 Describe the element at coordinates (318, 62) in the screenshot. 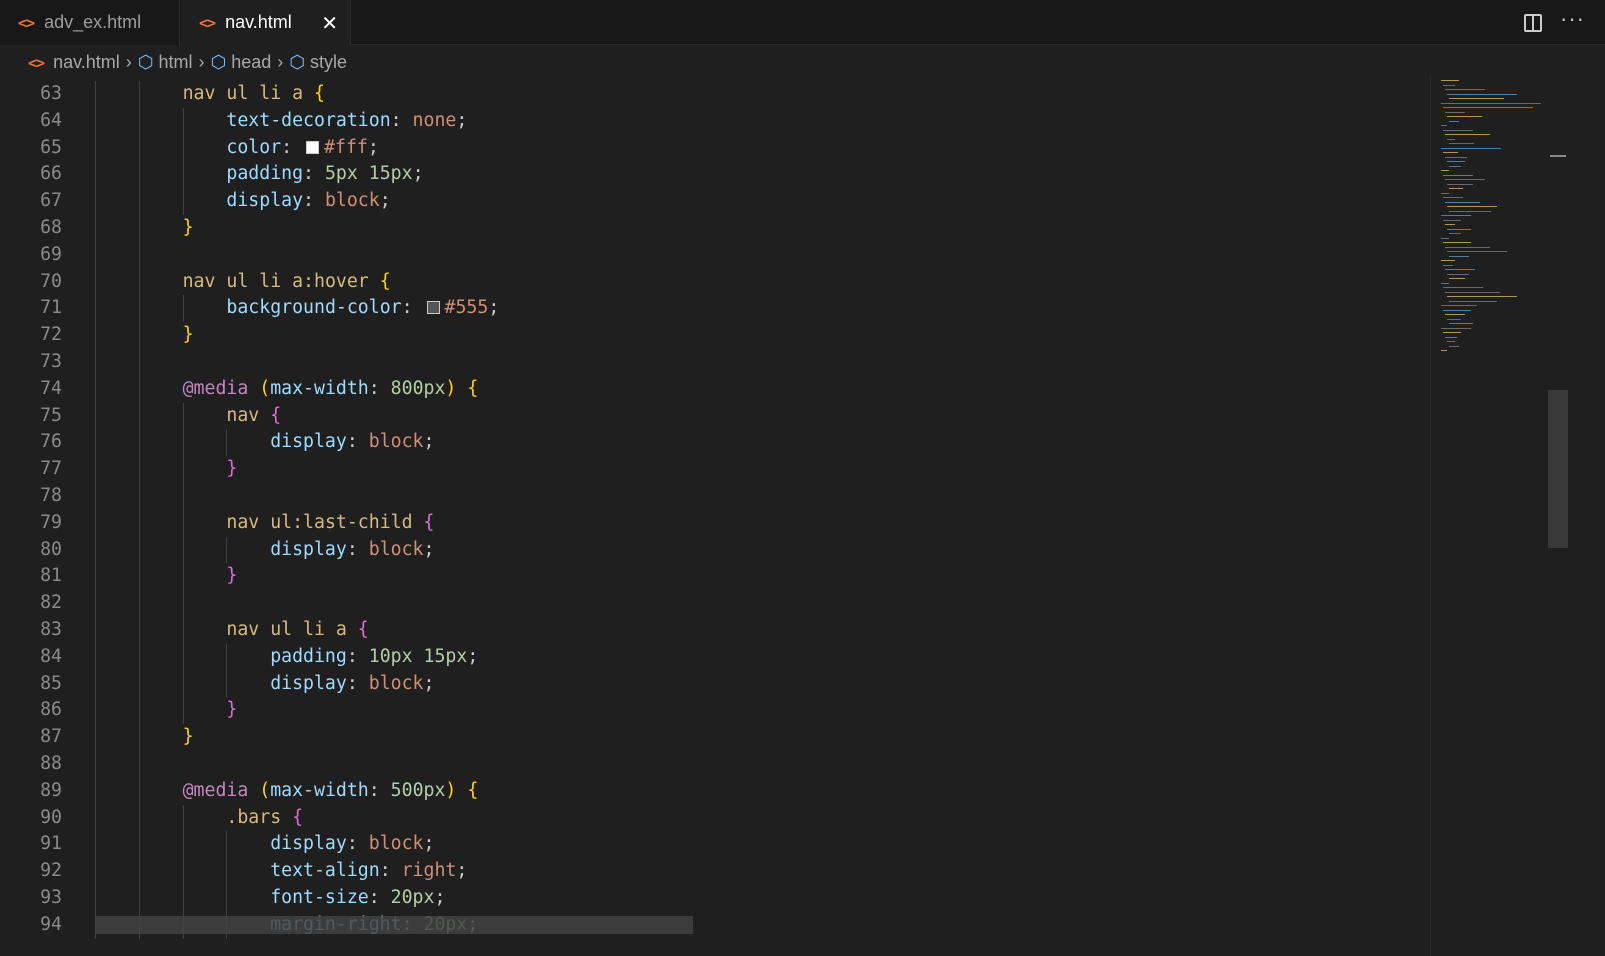

I see `breadcrumb-style: ⬡ style` at that location.